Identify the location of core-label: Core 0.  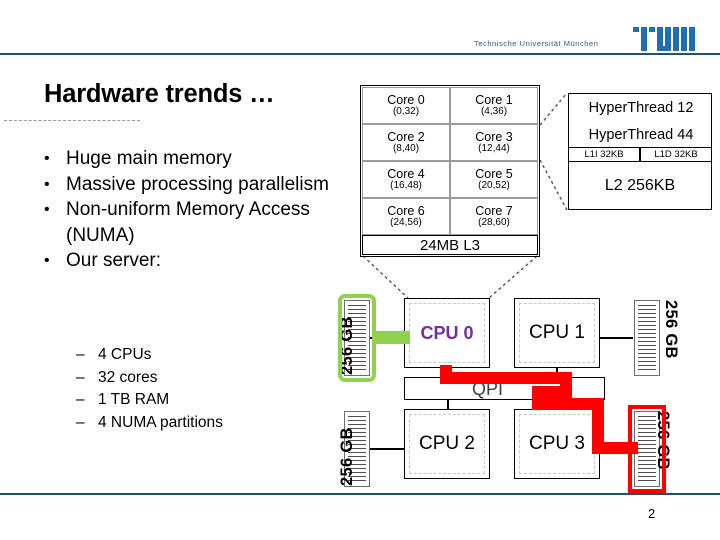
(406, 99).